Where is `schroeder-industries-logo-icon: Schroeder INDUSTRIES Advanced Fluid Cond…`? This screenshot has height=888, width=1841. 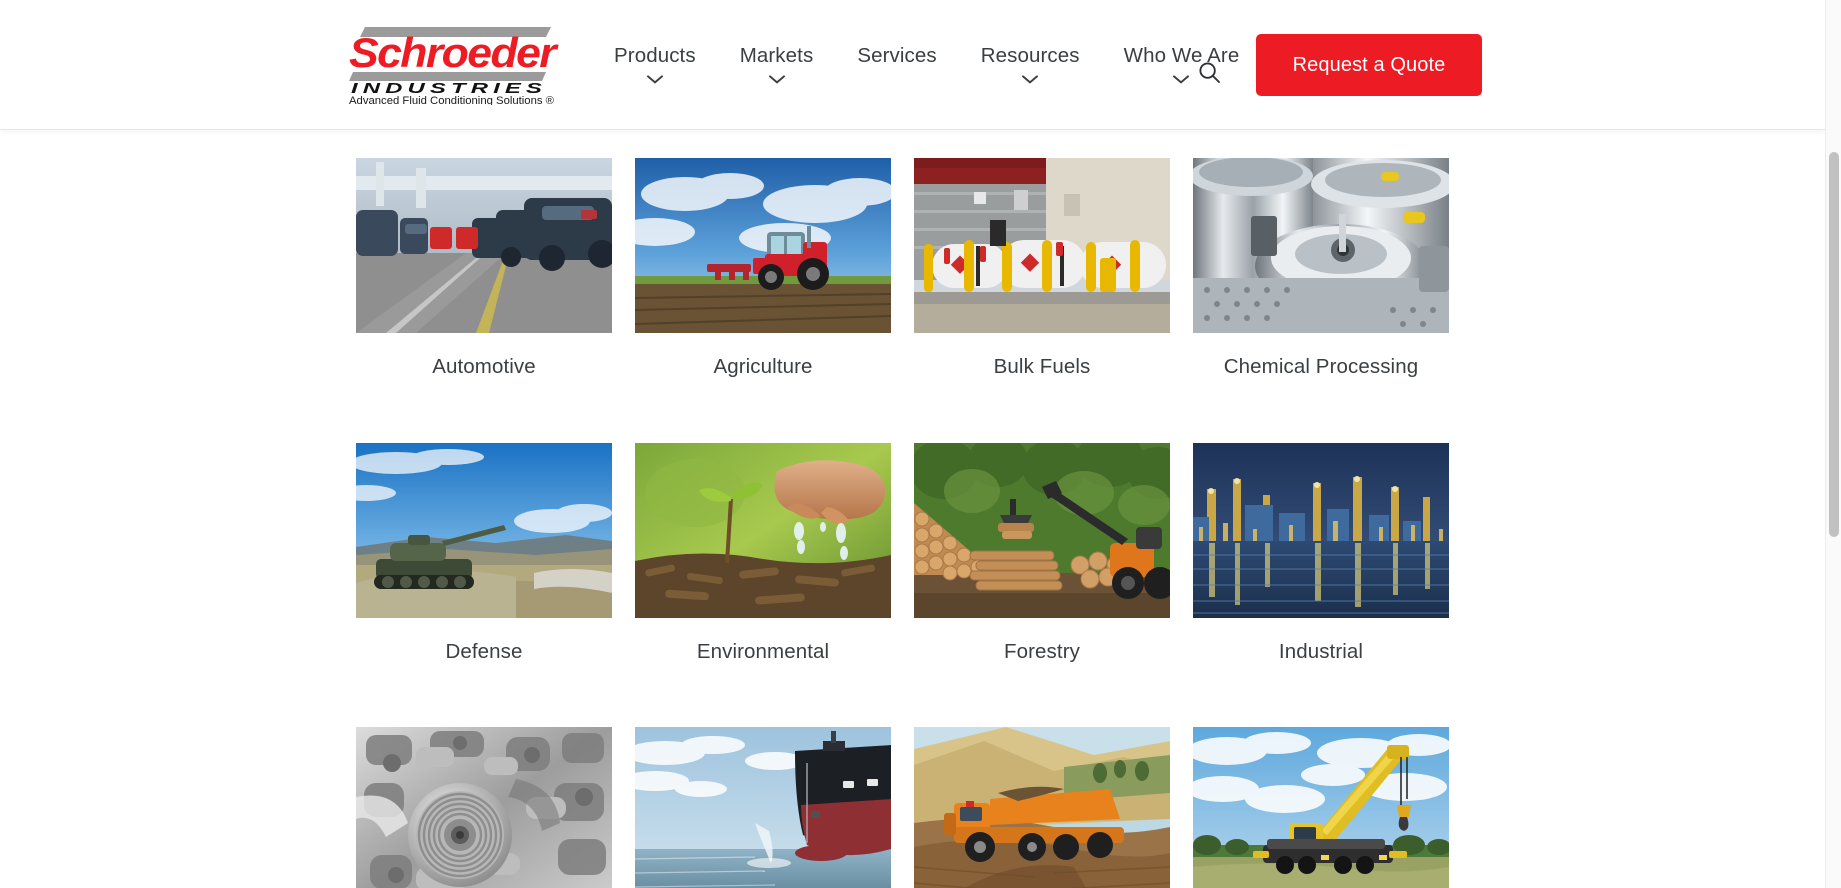
schroeder-industries-logo-icon: Schroeder INDUSTRIES Advanced Fluid Cond… is located at coordinates (455, 66).